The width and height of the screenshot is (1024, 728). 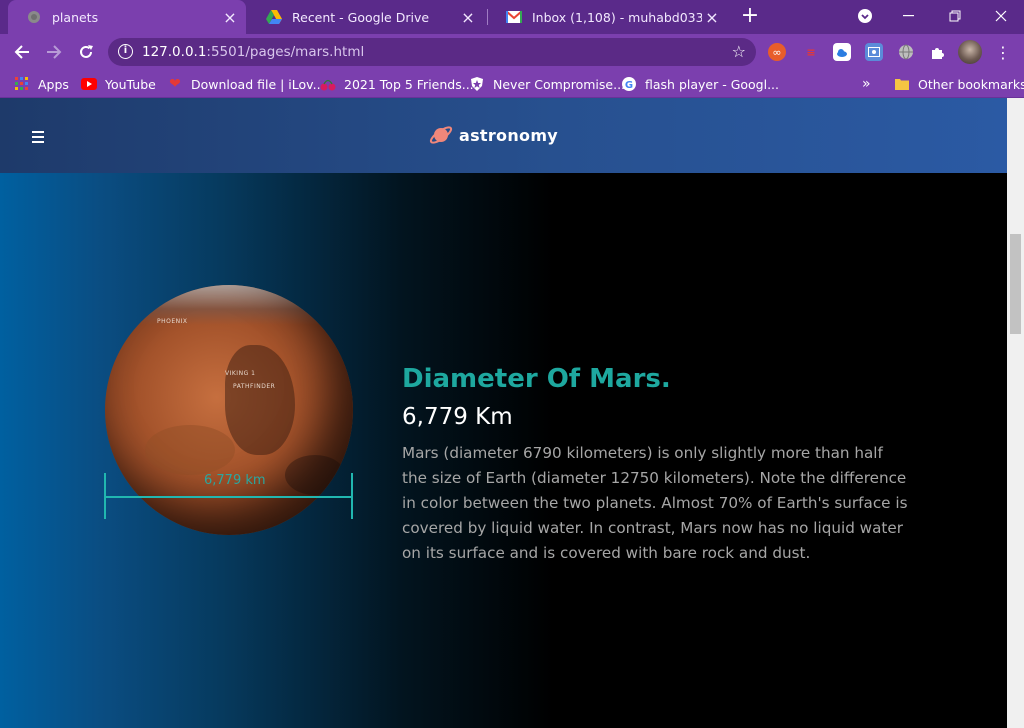 I want to click on tab-title: planets, so click(x=75, y=17).